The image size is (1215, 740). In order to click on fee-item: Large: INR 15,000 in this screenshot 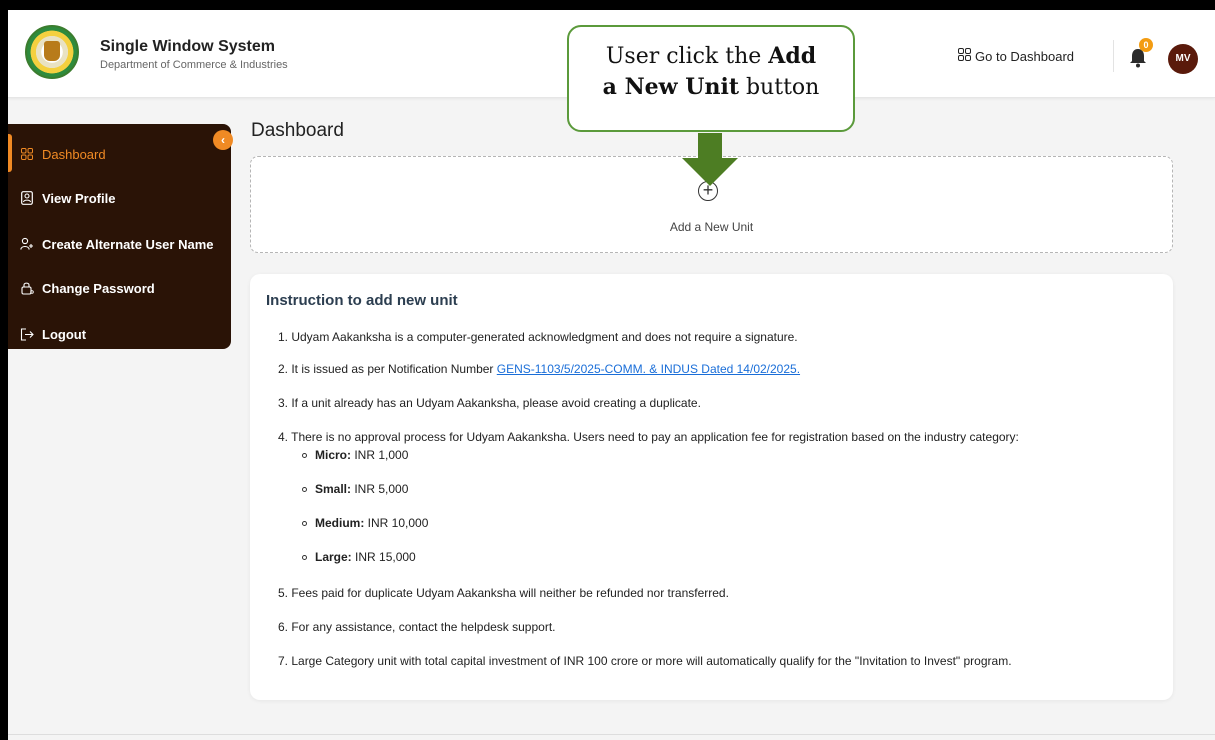, I will do `click(359, 557)`.